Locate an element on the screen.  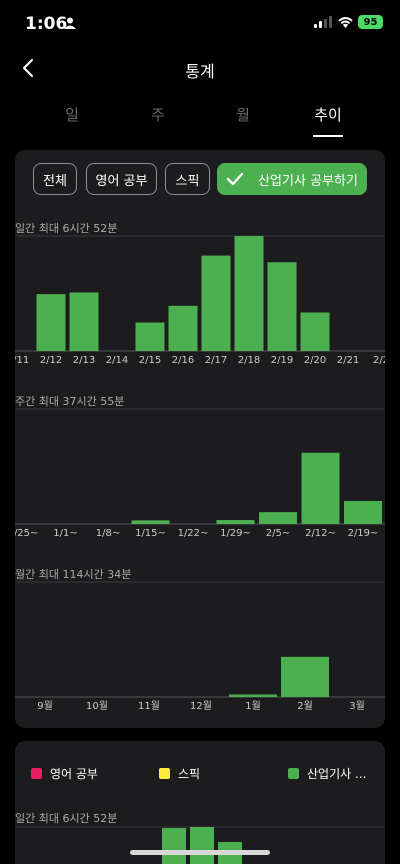
filter-speak-label: 스픽 is located at coordinates (187, 181).